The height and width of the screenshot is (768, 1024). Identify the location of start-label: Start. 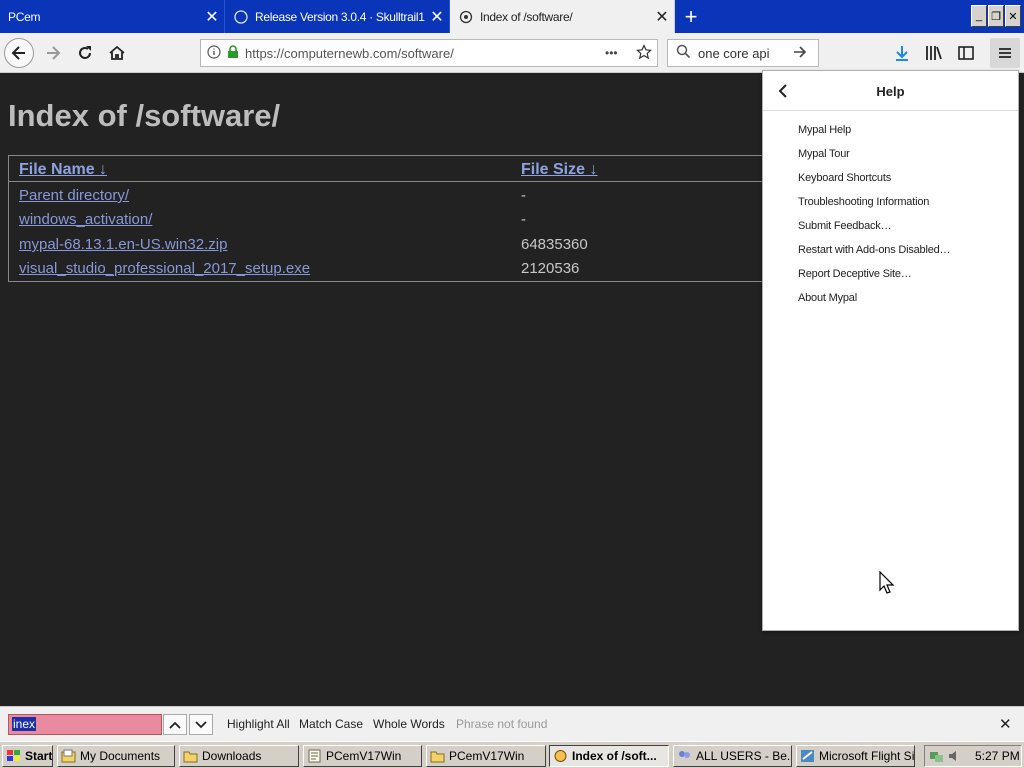
(39, 756).